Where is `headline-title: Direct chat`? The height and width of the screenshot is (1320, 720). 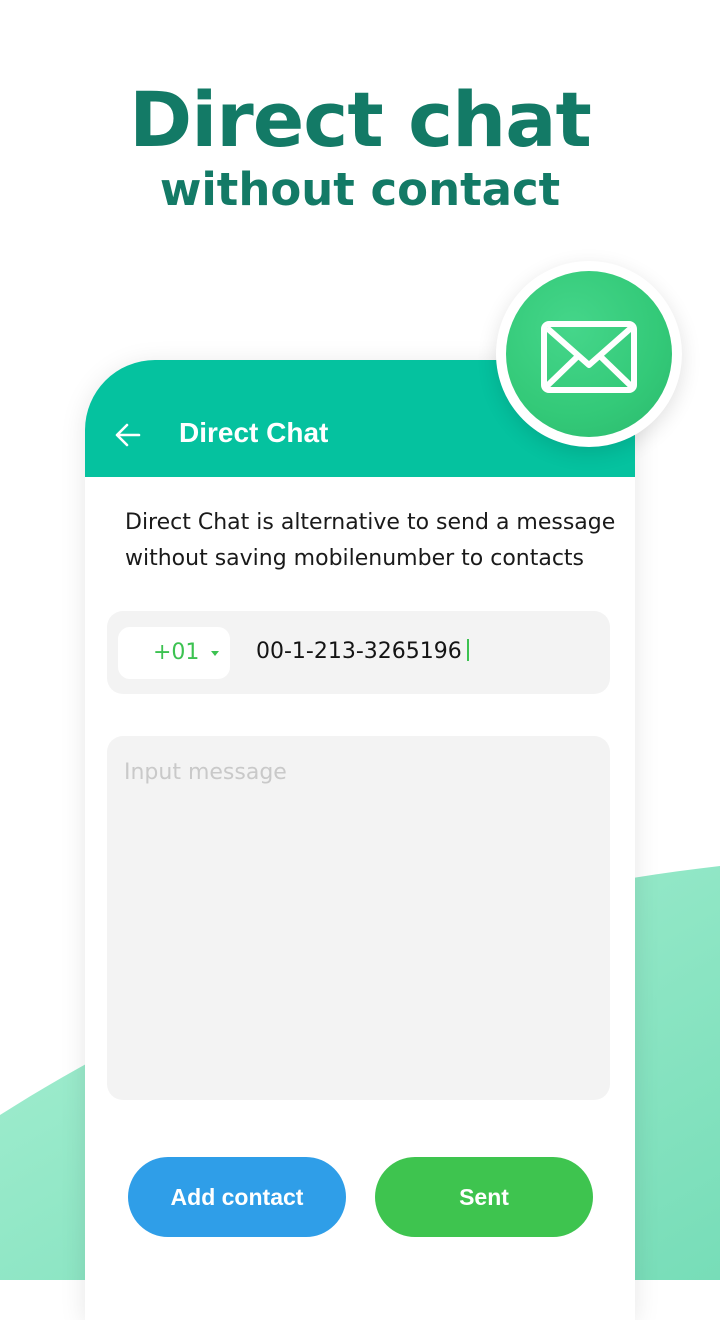
headline-title: Direct chat is located at coordinates (360, 119).